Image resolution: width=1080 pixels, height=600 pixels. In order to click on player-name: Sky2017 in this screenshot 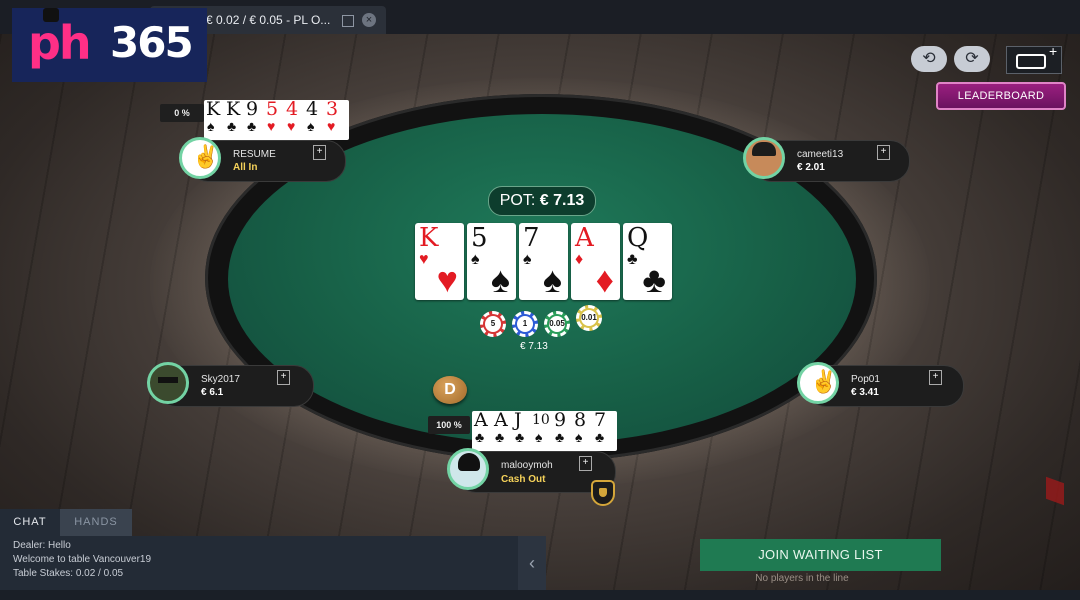, I will do `click(220, 379)`.